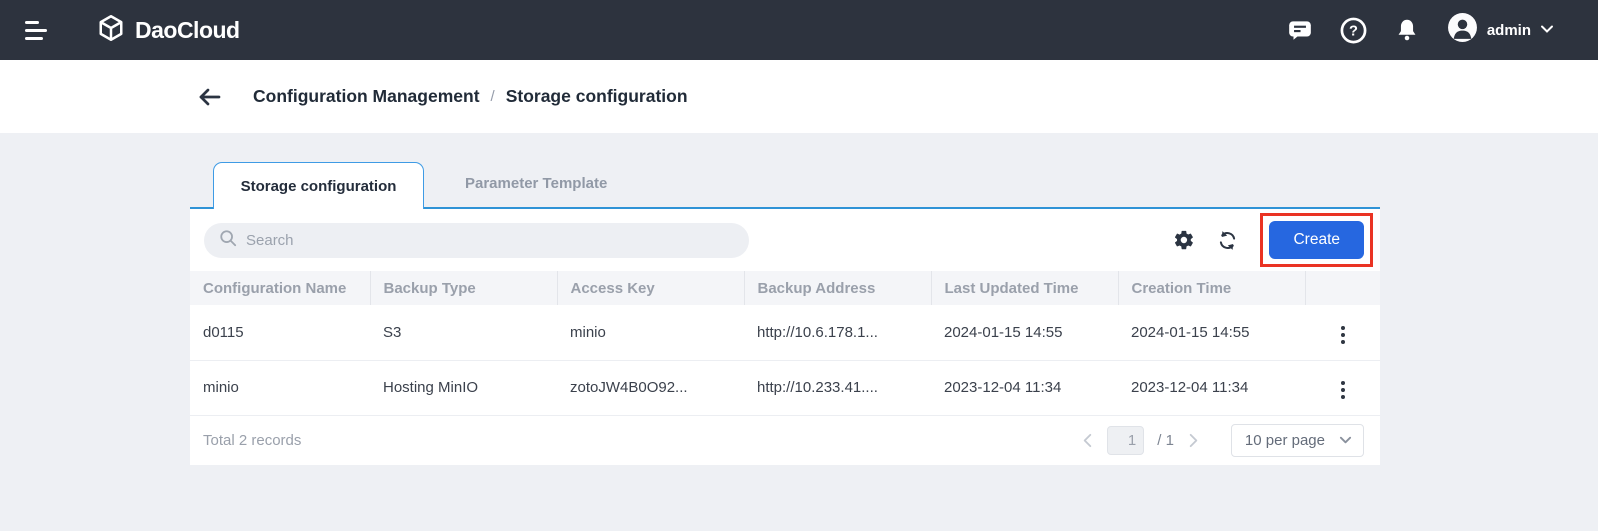 The height and width of the screenshot is (531, 1598). What do you see at coordinates (1087, 440) in the screenshot?
I see `previous-page-icon` at bounding box center [1087, 440].